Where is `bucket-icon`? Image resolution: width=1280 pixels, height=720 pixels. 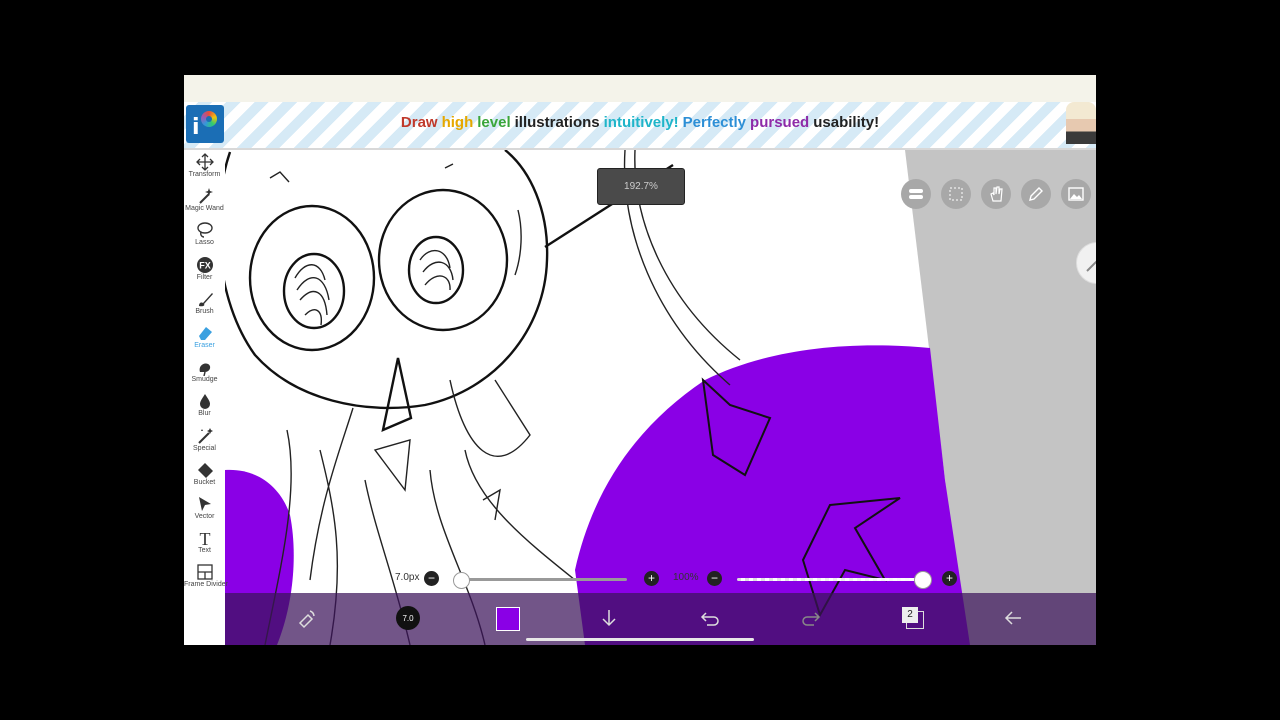 bucket-icon is located at coordinates (205, 470).